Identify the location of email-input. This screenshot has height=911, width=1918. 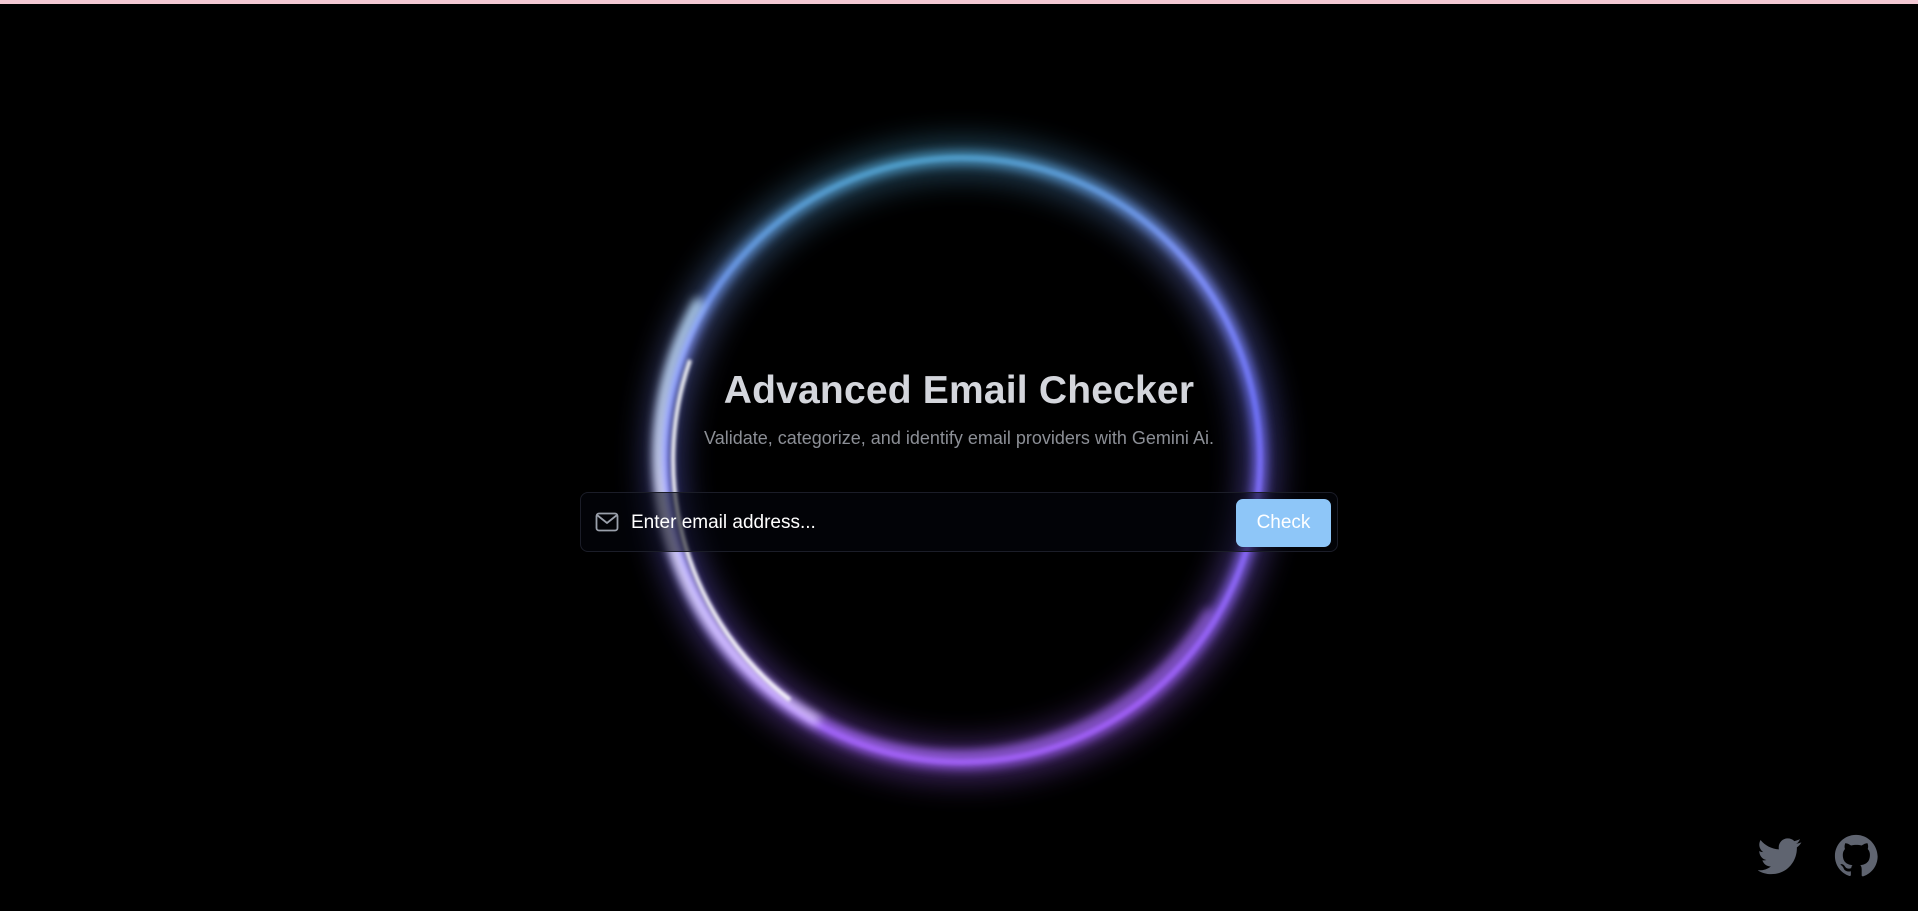
(916, 523).